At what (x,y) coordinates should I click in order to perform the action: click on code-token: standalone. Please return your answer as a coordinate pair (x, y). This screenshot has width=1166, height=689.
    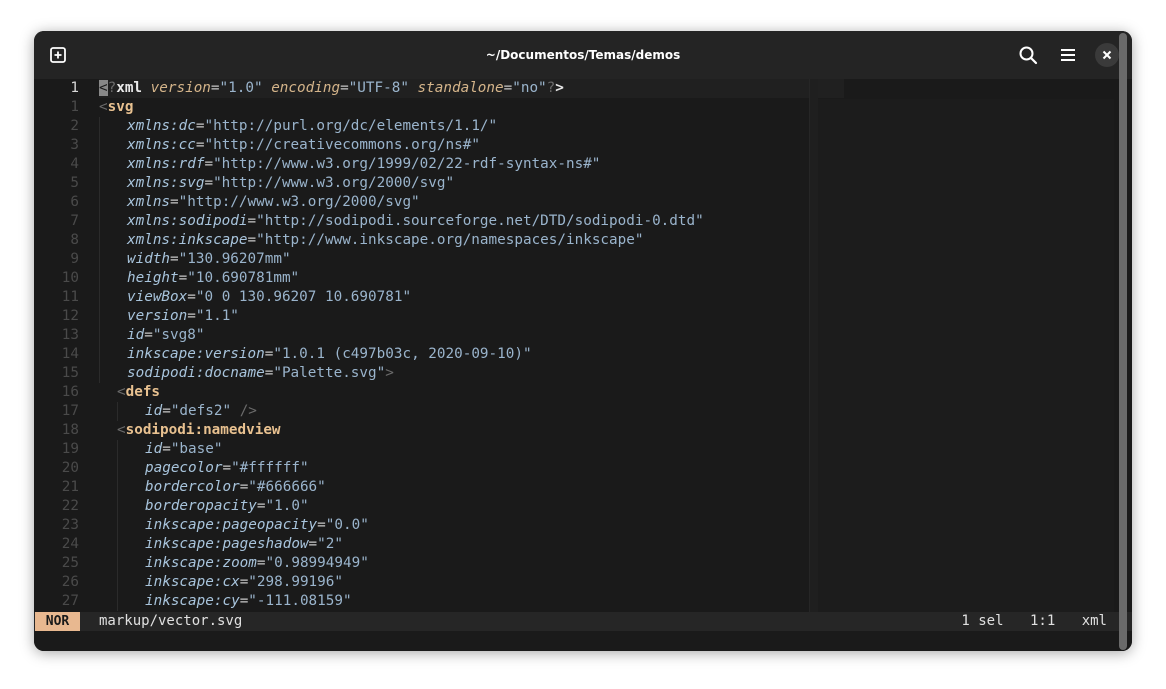
    Looking at the image, I should click on (460, 88).